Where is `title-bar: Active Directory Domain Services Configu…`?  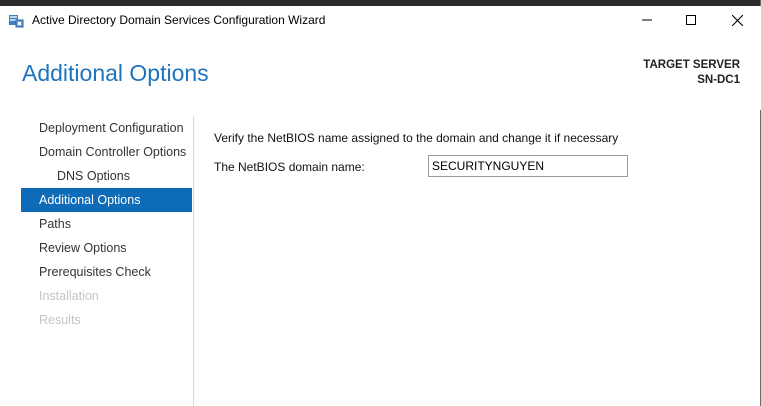 title-bar: Active Directory Domain Services Configu… is located at coordinates (380, 20).